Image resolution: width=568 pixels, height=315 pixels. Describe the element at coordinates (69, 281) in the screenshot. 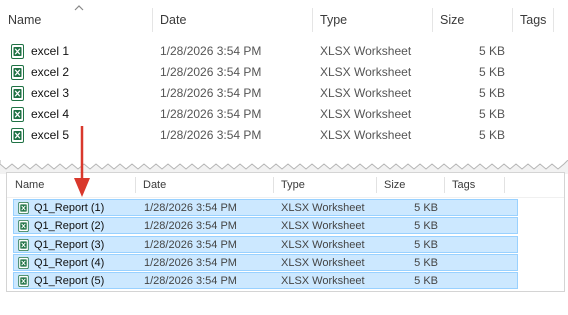

I see `file-name: Q1_Report (5)` at that location.